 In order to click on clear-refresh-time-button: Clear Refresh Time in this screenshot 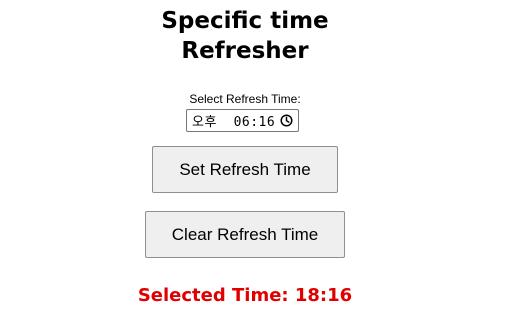, I will do `click(245, 234)`.